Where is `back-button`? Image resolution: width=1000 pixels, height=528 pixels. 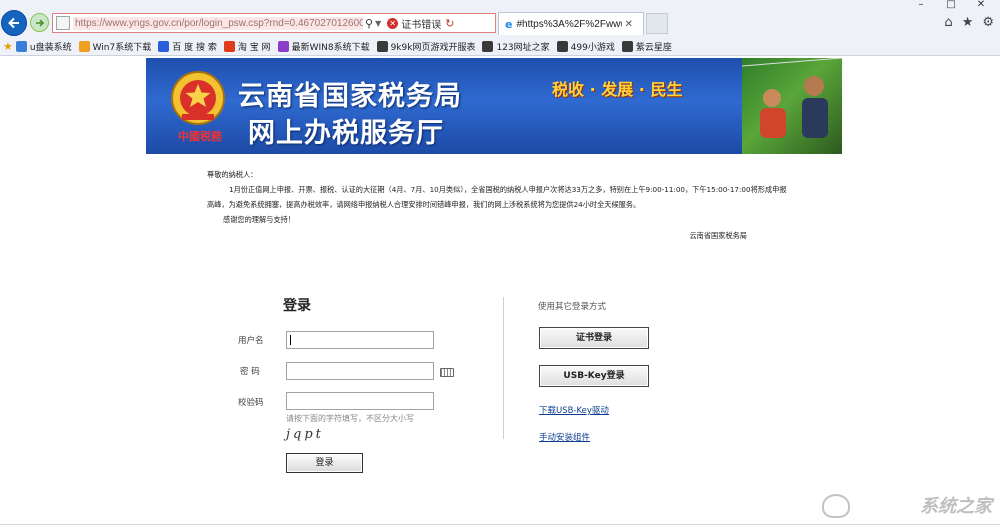
back-button is located at coordinates (14, 23).